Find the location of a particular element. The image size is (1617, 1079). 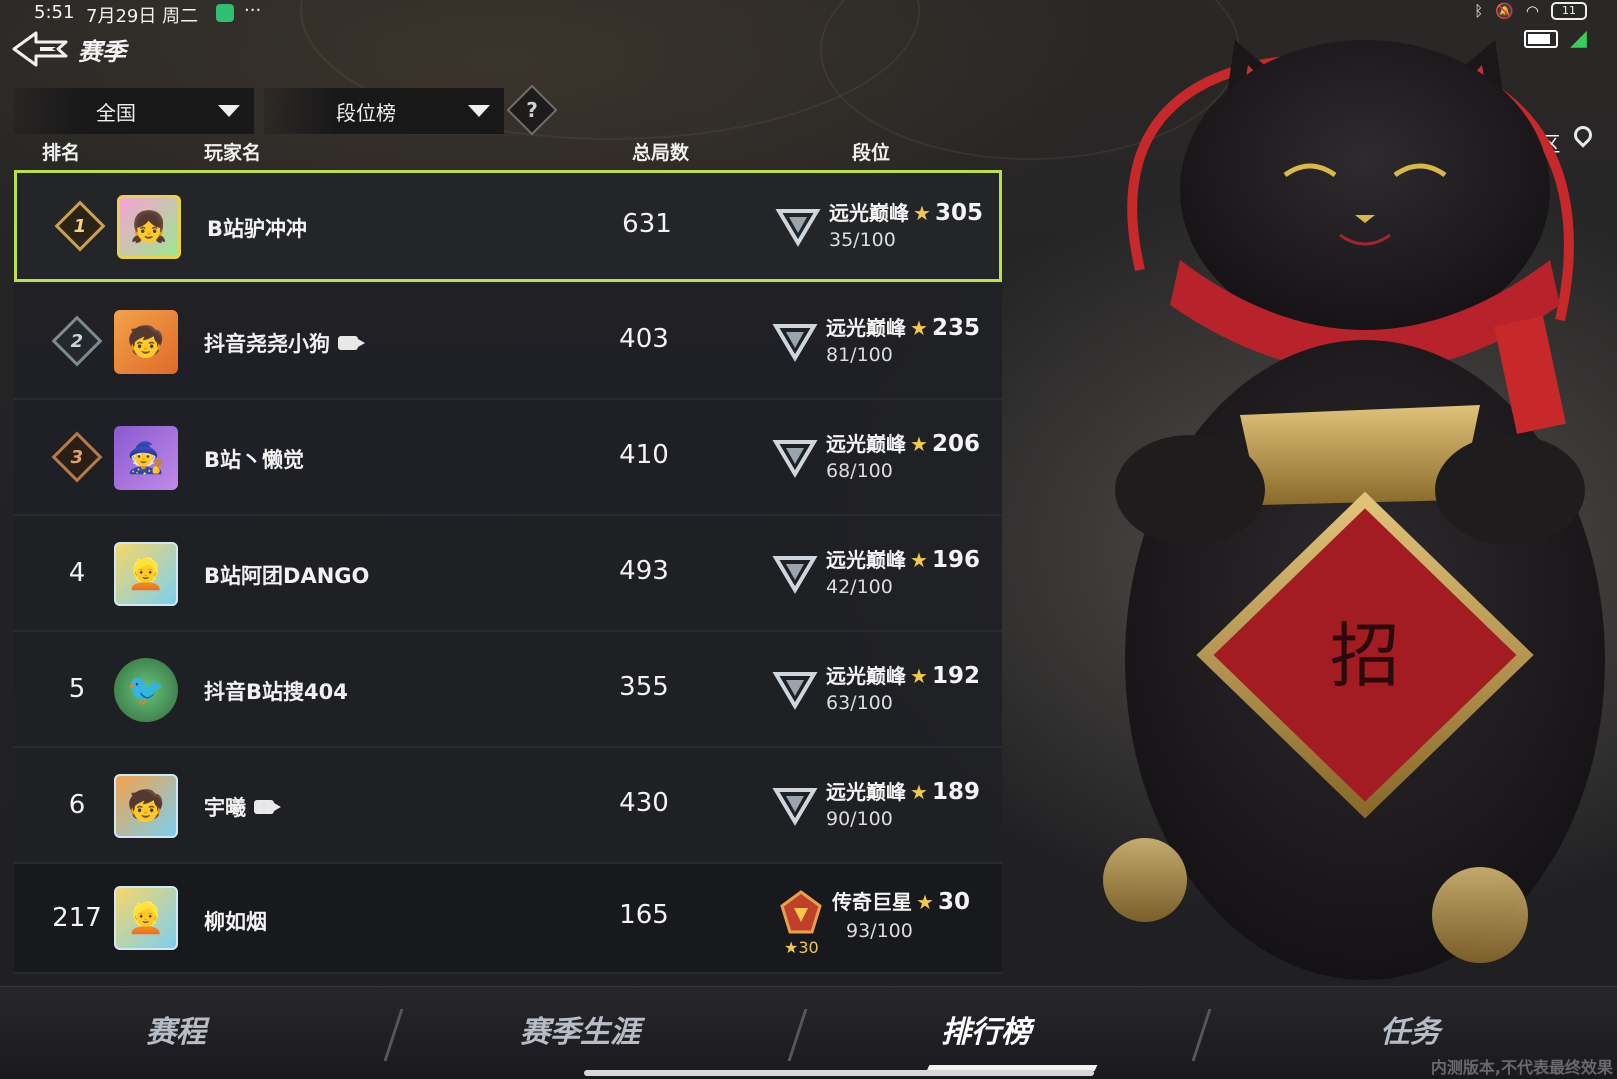

games-count: 165 is located at coordinates (644, 915).